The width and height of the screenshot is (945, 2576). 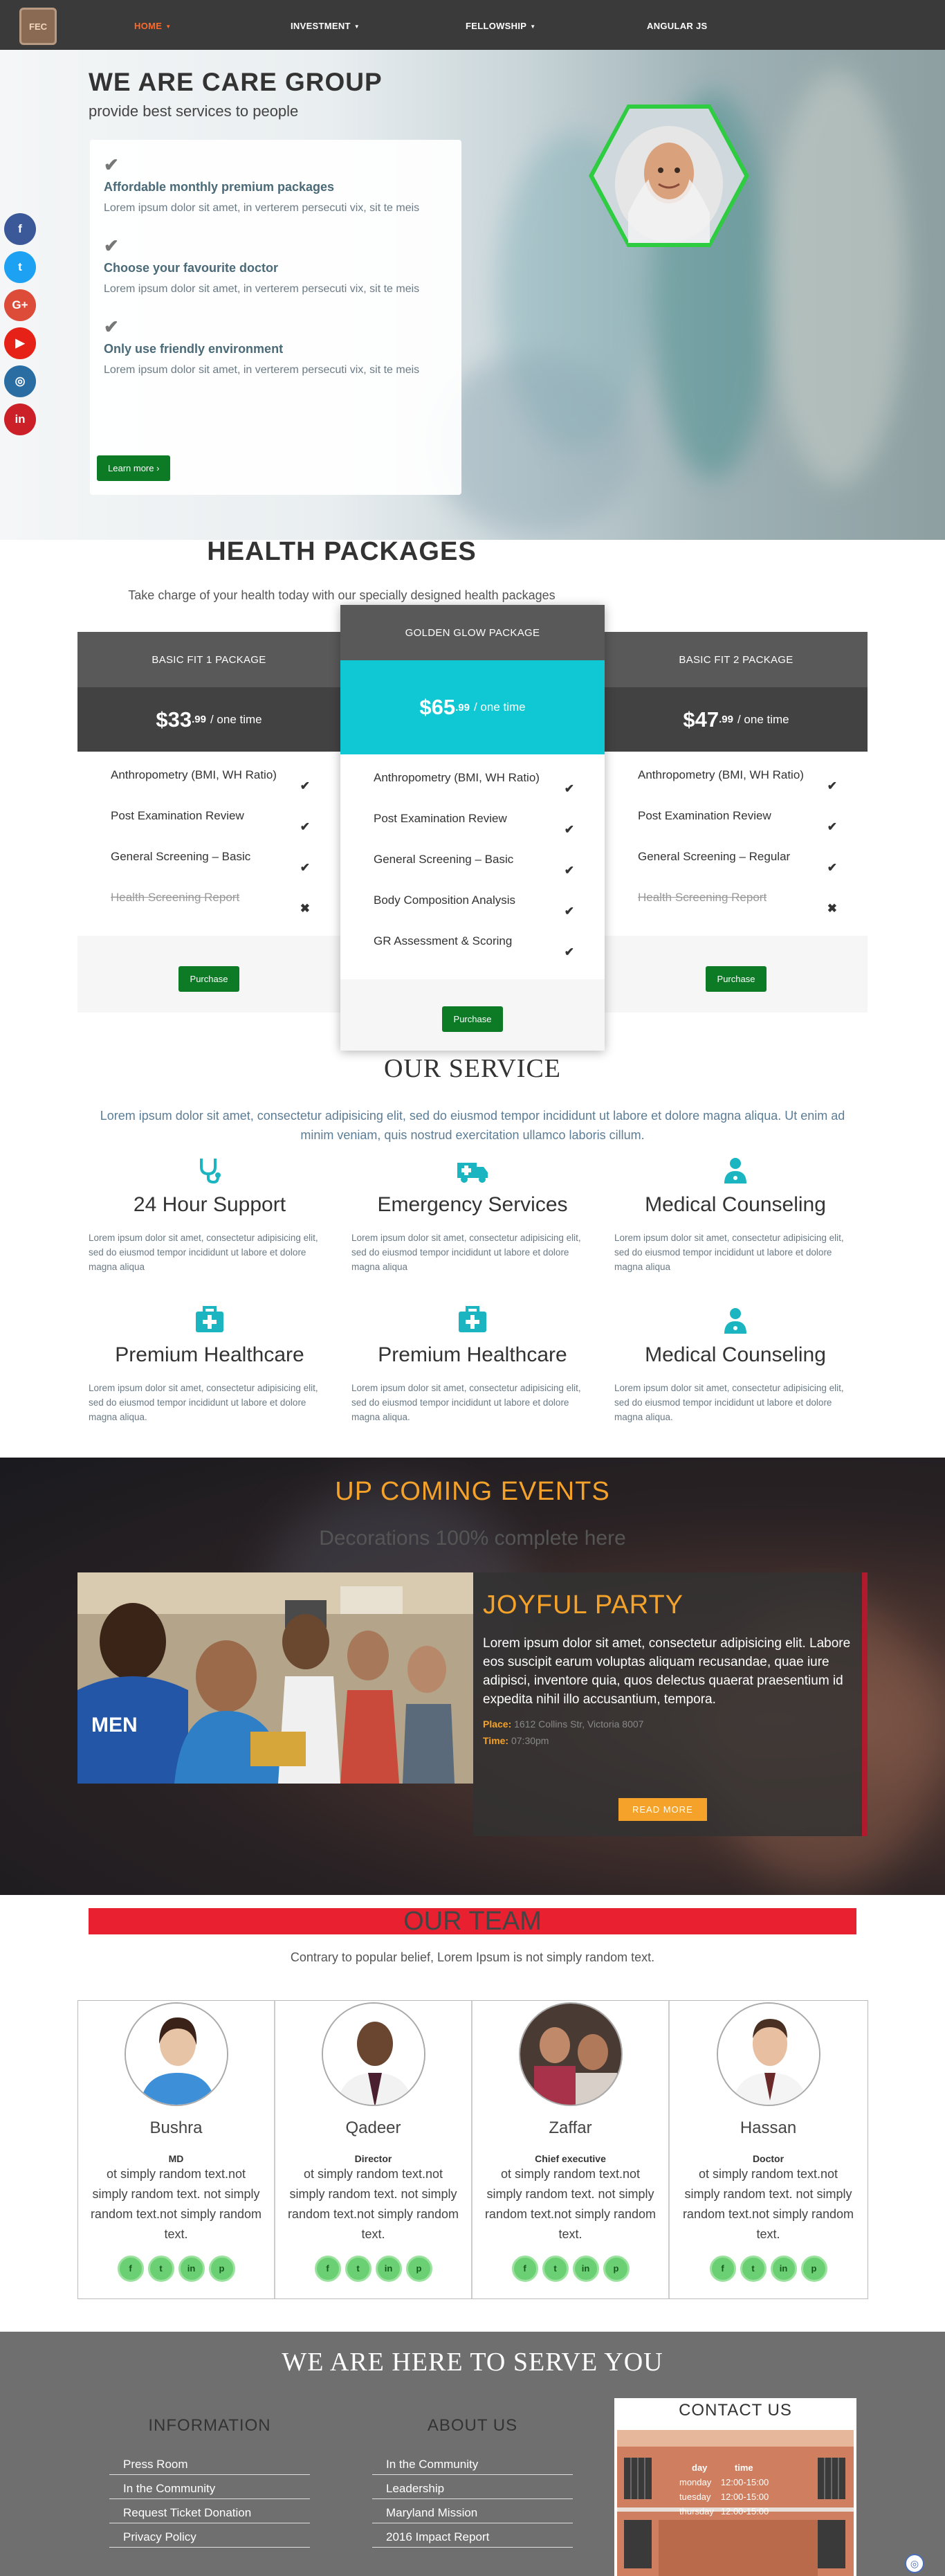 I want to click on site-logo: FEC, so click(x=38, y=26).